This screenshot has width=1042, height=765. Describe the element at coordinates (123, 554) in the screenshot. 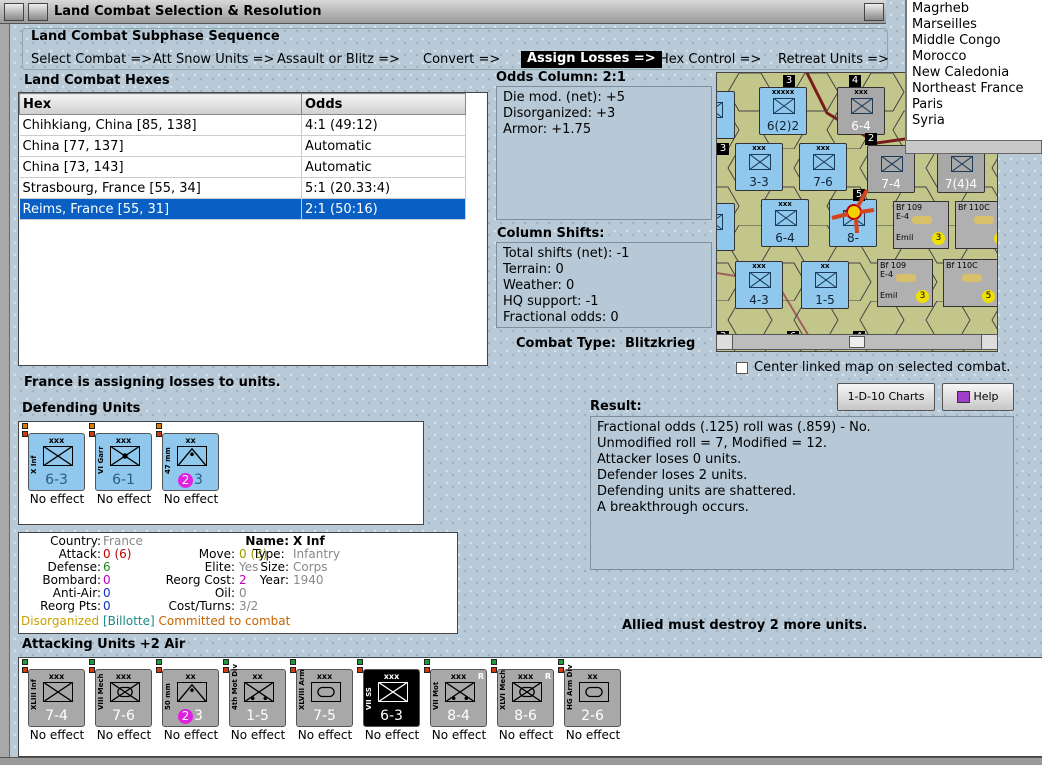

I see `attack-paren: (6)` at that location.